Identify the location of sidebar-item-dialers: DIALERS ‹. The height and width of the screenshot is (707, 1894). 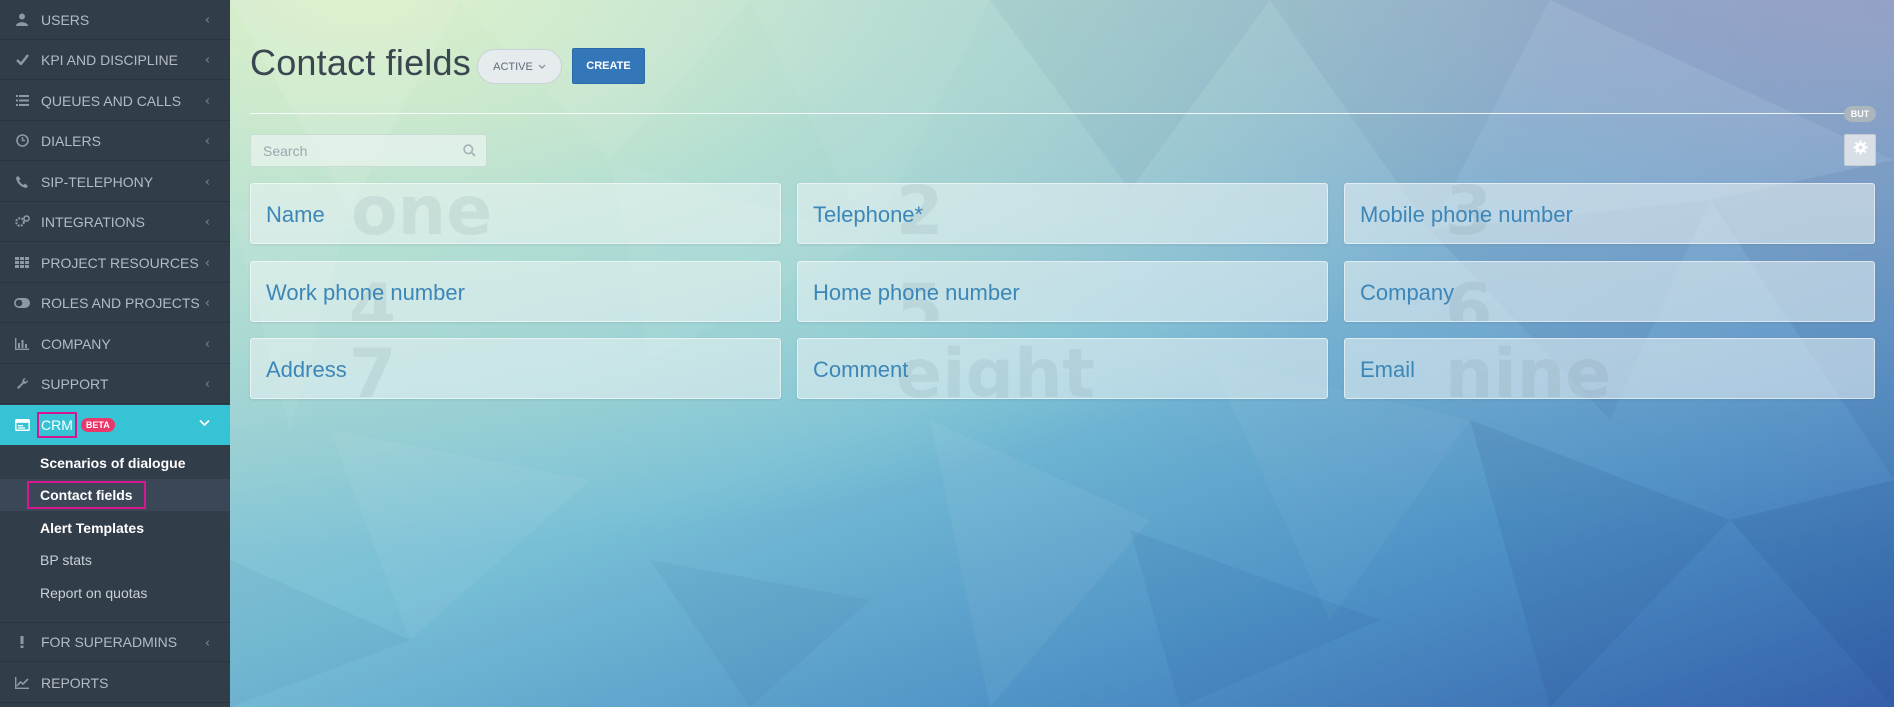
(115, 141).